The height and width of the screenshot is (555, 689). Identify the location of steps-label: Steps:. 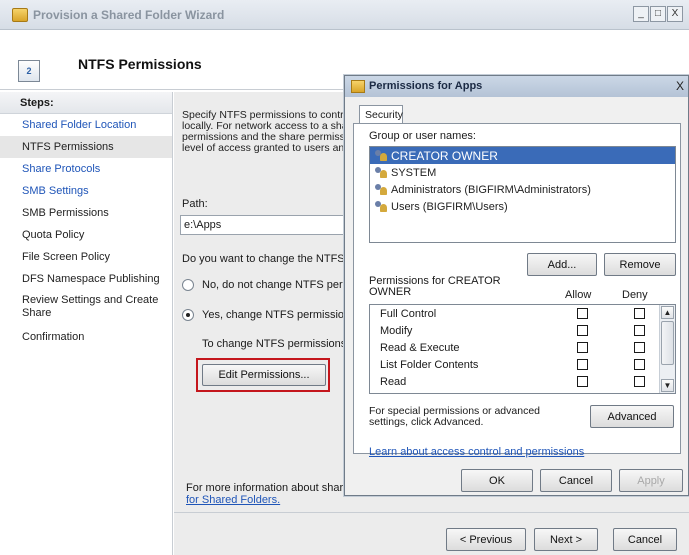
(86, 103).